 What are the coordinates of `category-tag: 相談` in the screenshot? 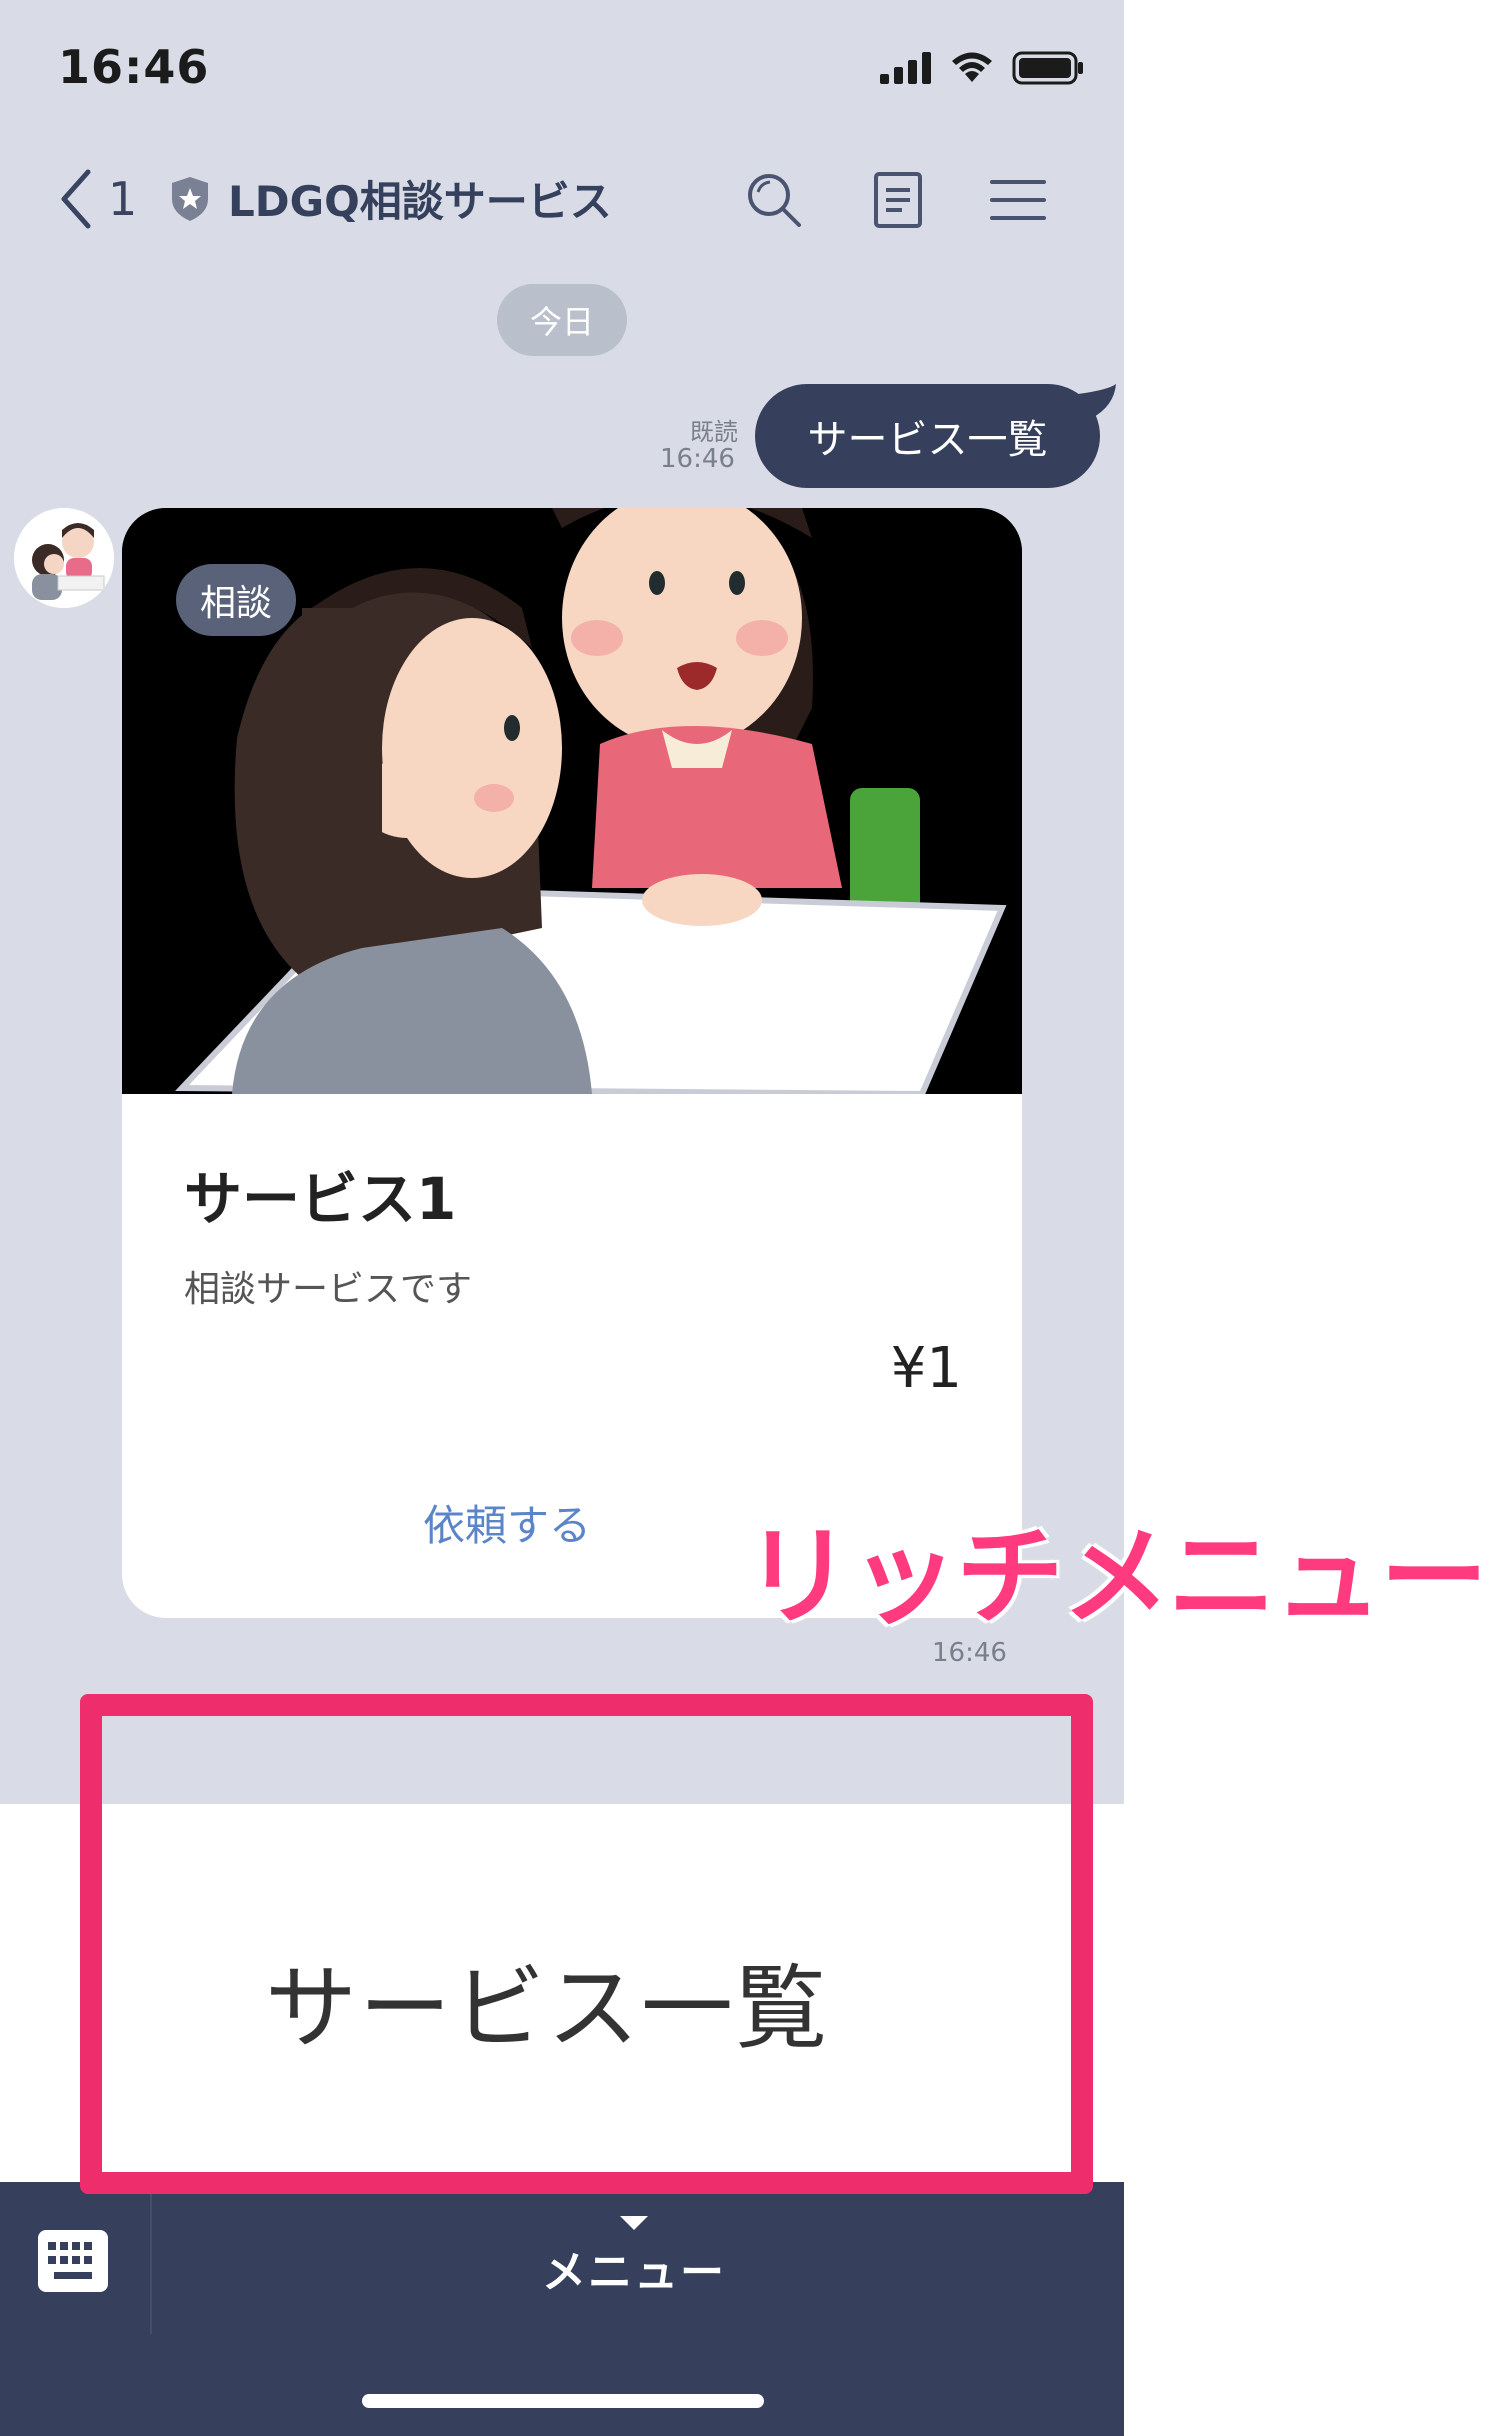 It's located at (236, 600).